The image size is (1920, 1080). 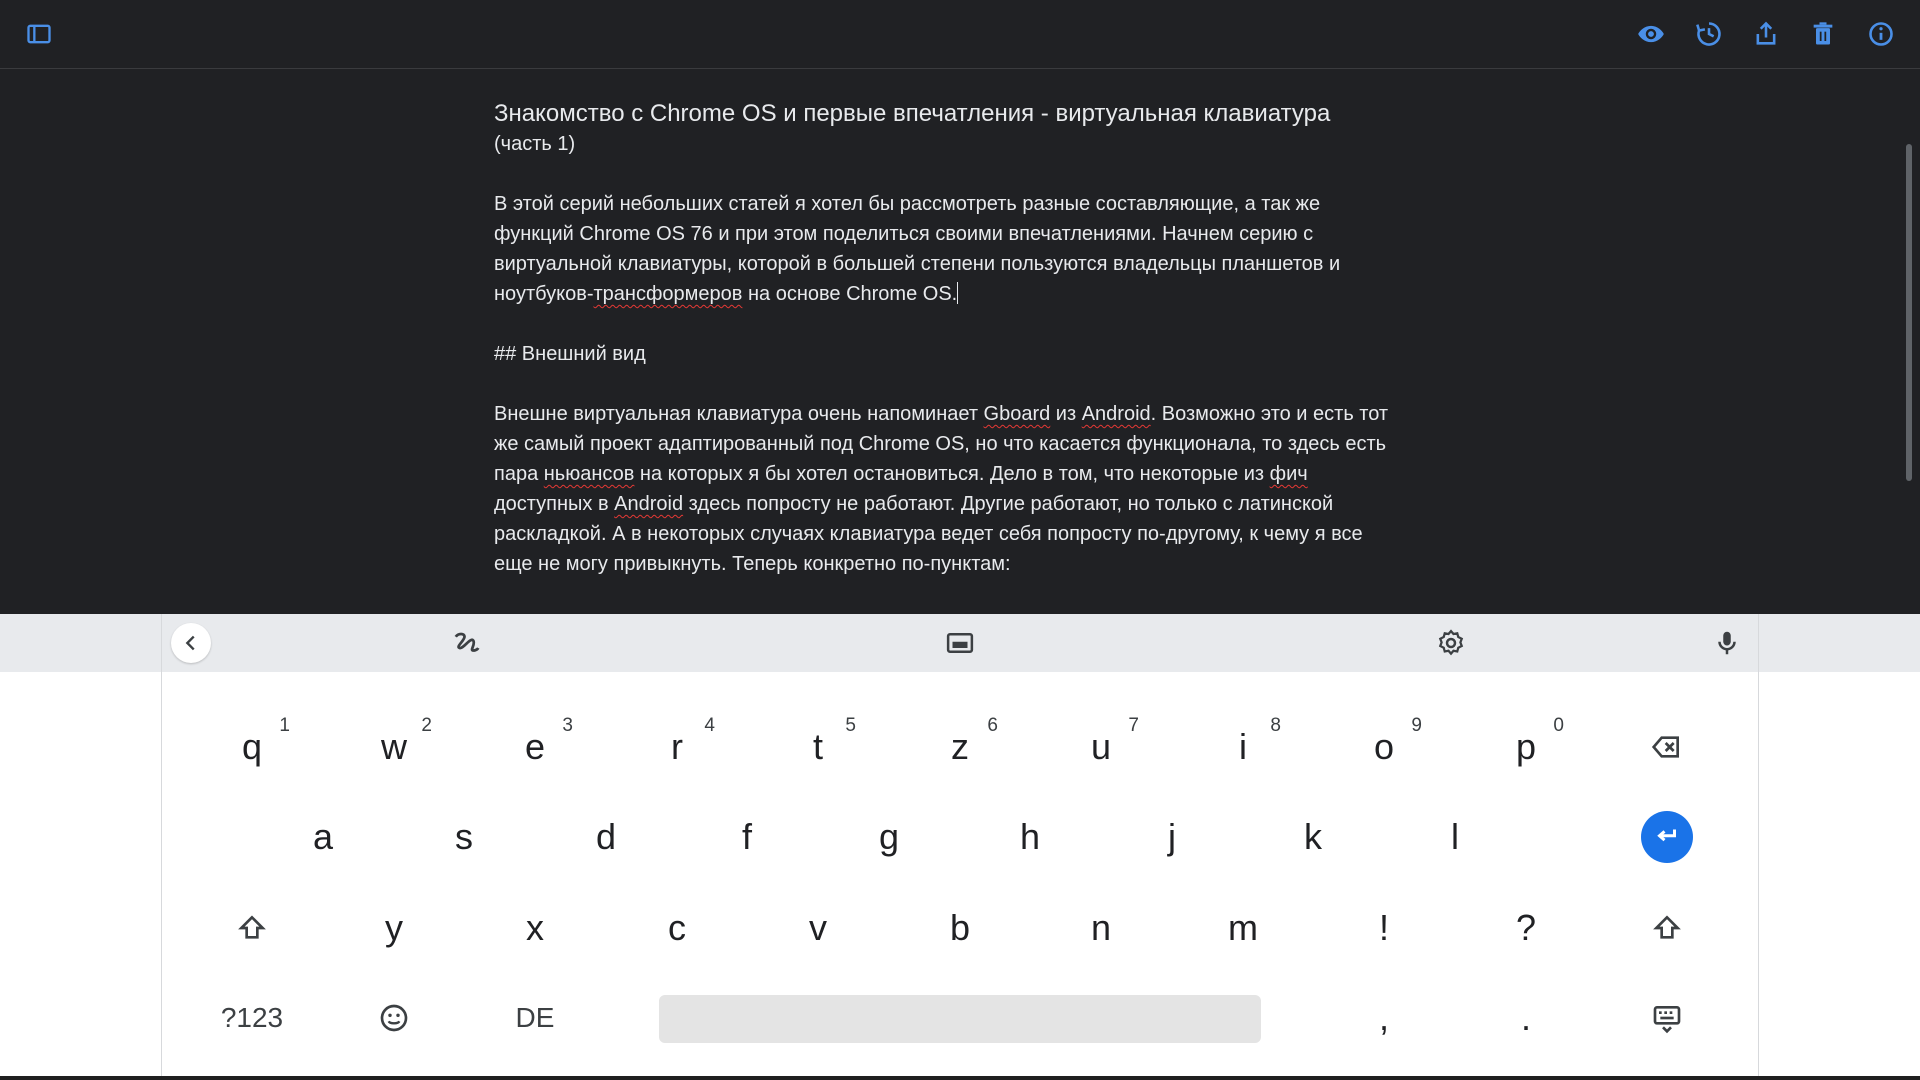 I want to click on key-question: ?, so click(x=1526, y=928).